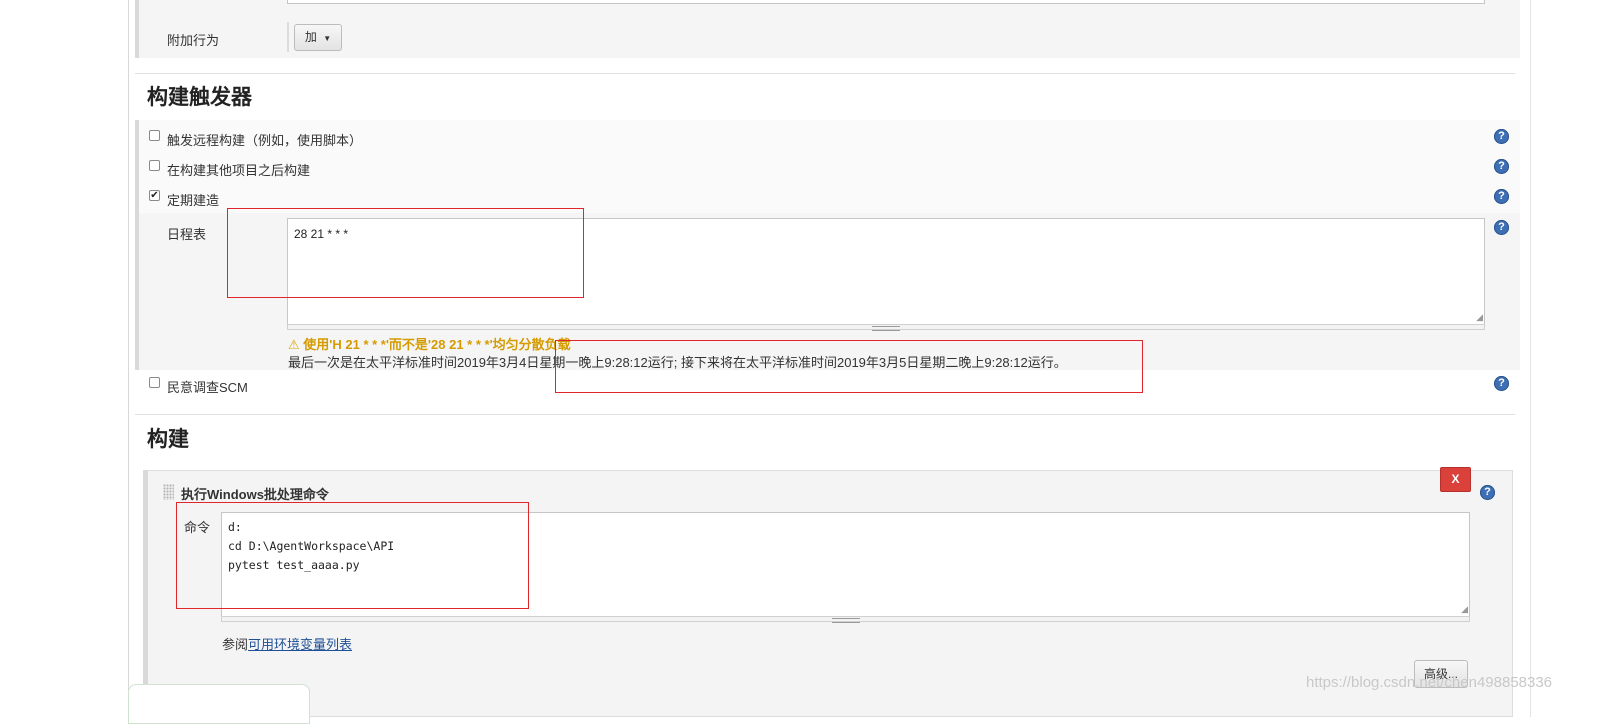 This screenshot has height=724, width=1603. I want to click on schedule-label: 日程表, so click(187, 234).